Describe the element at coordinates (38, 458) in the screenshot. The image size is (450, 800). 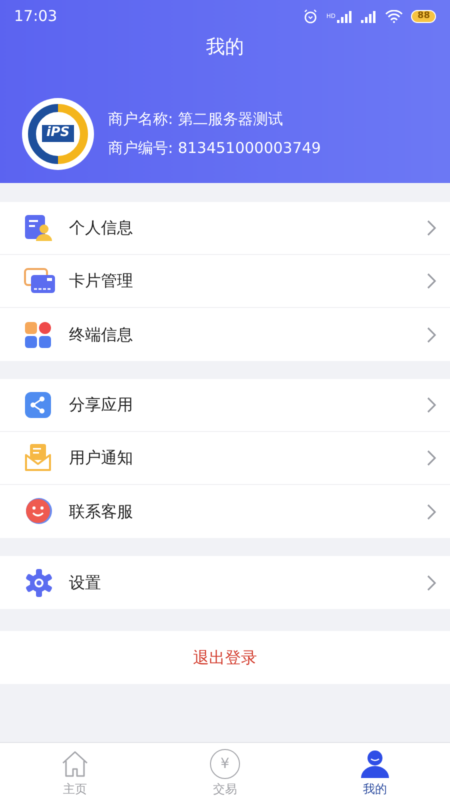
I see `envelope-icon` at that location.